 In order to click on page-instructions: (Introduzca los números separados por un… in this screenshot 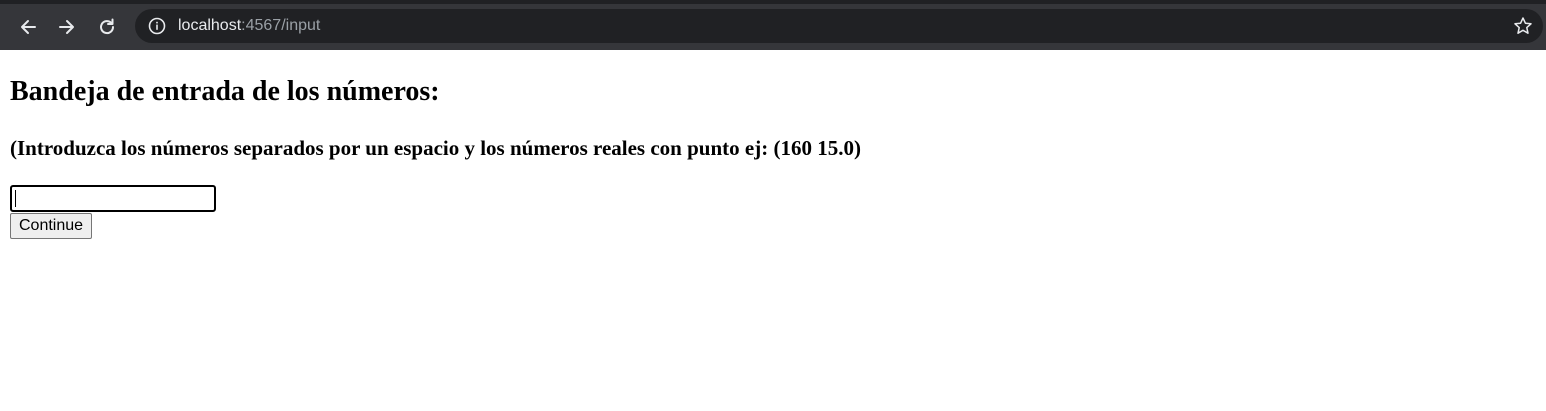, I will do `click(435, 148)`.